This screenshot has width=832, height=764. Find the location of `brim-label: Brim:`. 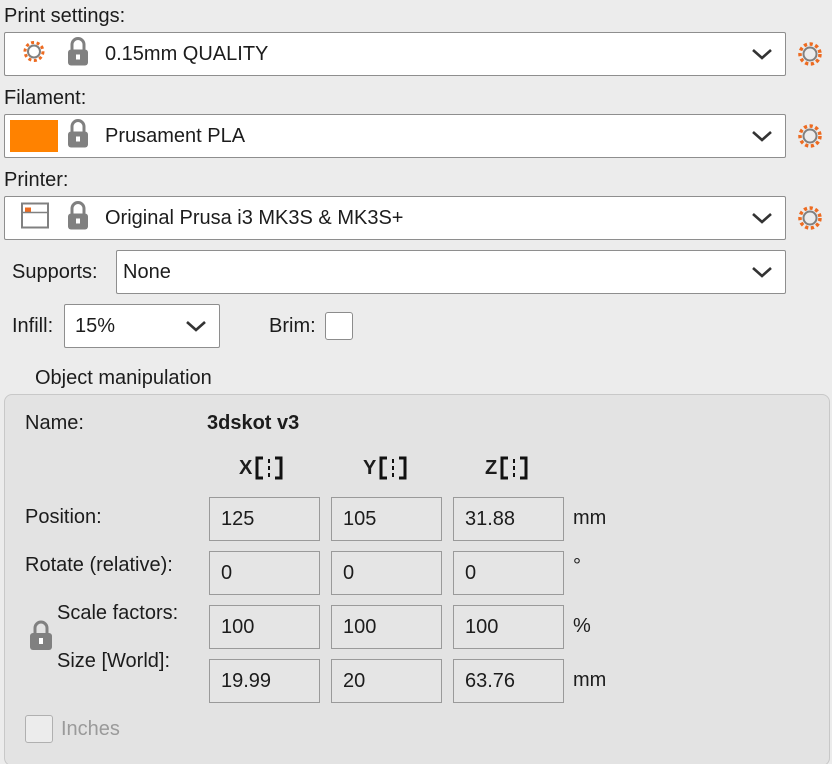

brim-label: Brim: is located at coordinates (292, 326).